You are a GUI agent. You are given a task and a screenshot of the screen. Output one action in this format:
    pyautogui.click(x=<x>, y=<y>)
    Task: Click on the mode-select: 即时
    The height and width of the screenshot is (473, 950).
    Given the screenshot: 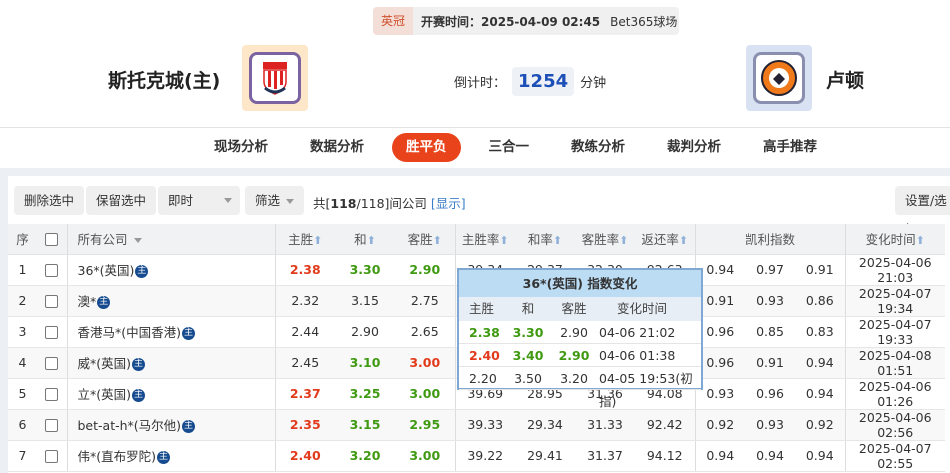 What is the action you would take?
    pyautogui.click(x=199, y=200)
    